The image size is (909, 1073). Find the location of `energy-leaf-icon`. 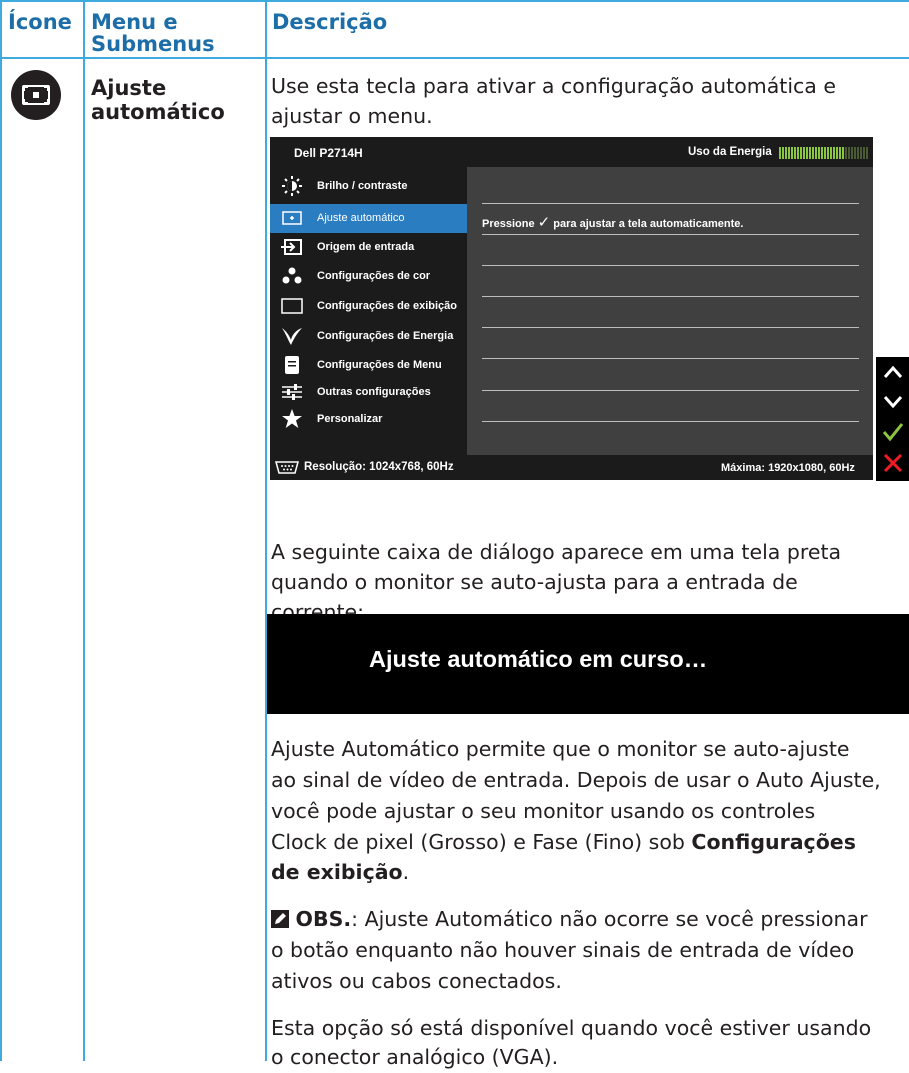

energy-leaf-icon is located at coordinates (292, 336).